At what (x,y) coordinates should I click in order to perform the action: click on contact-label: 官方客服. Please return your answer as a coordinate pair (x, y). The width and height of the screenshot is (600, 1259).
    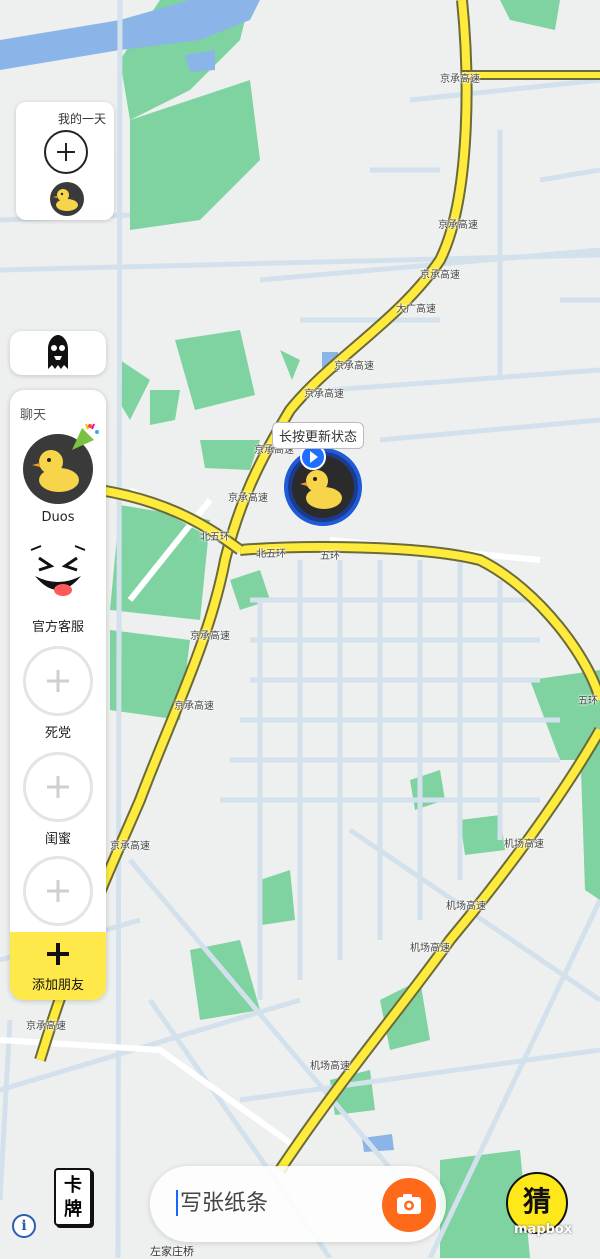
    Looking at the image, I should click on (57, 627).